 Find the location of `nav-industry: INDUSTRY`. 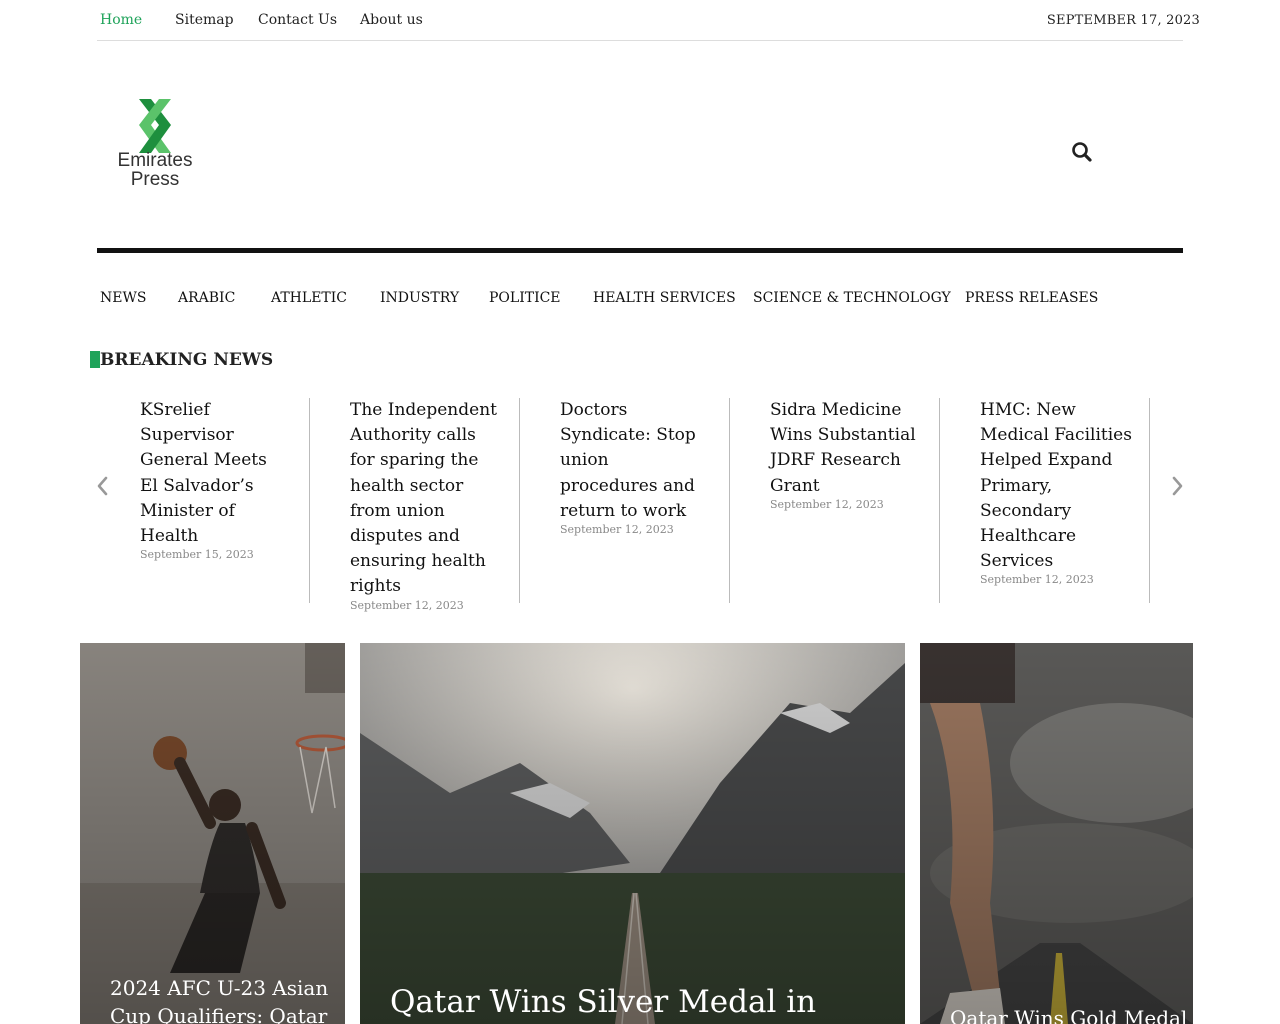

nav-industry: INDUSTRY is located at coordinates (419, 298).